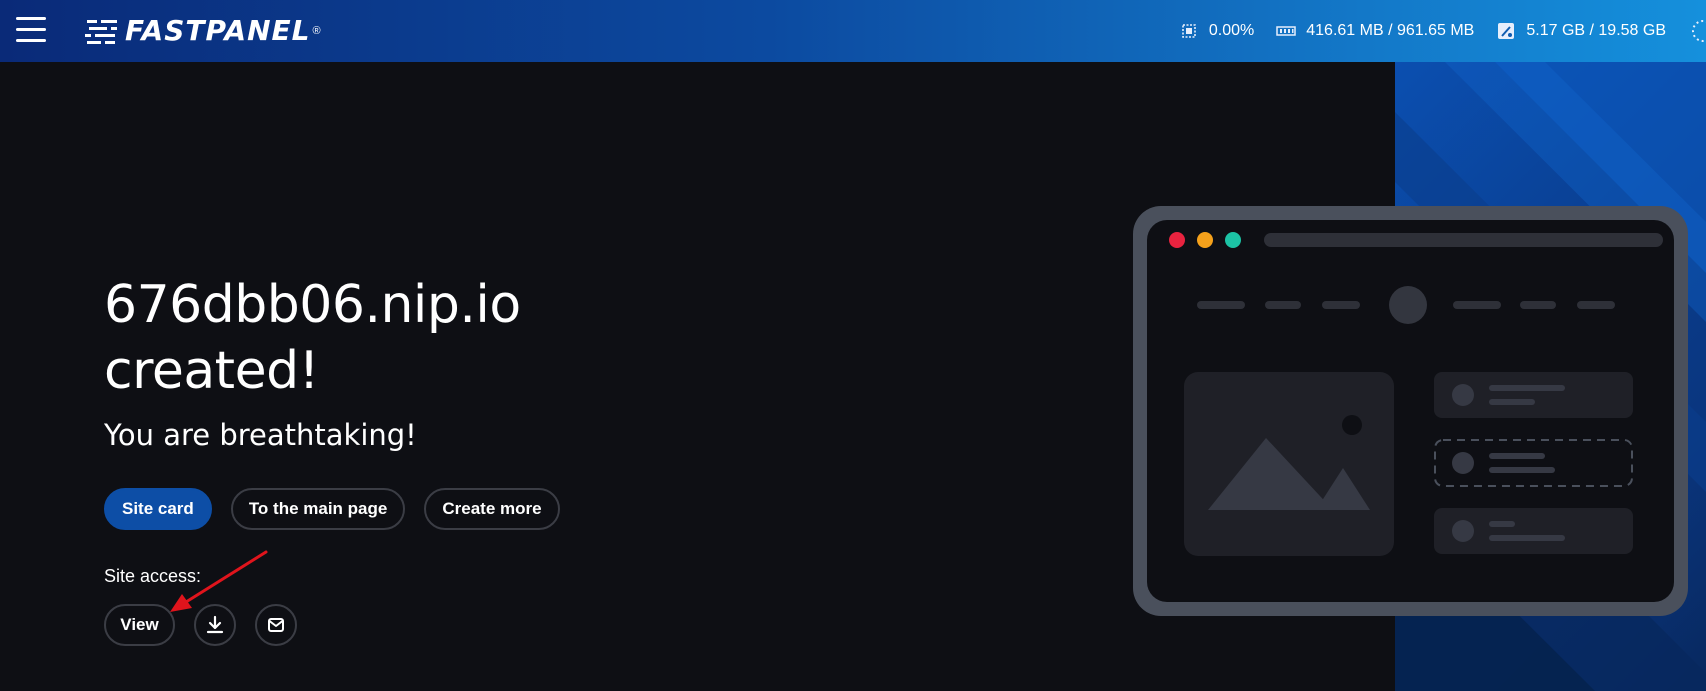 This screenshot has height=691, width=1706. I want to click on cpu-stat: 0.00%, so click(1216, 31).